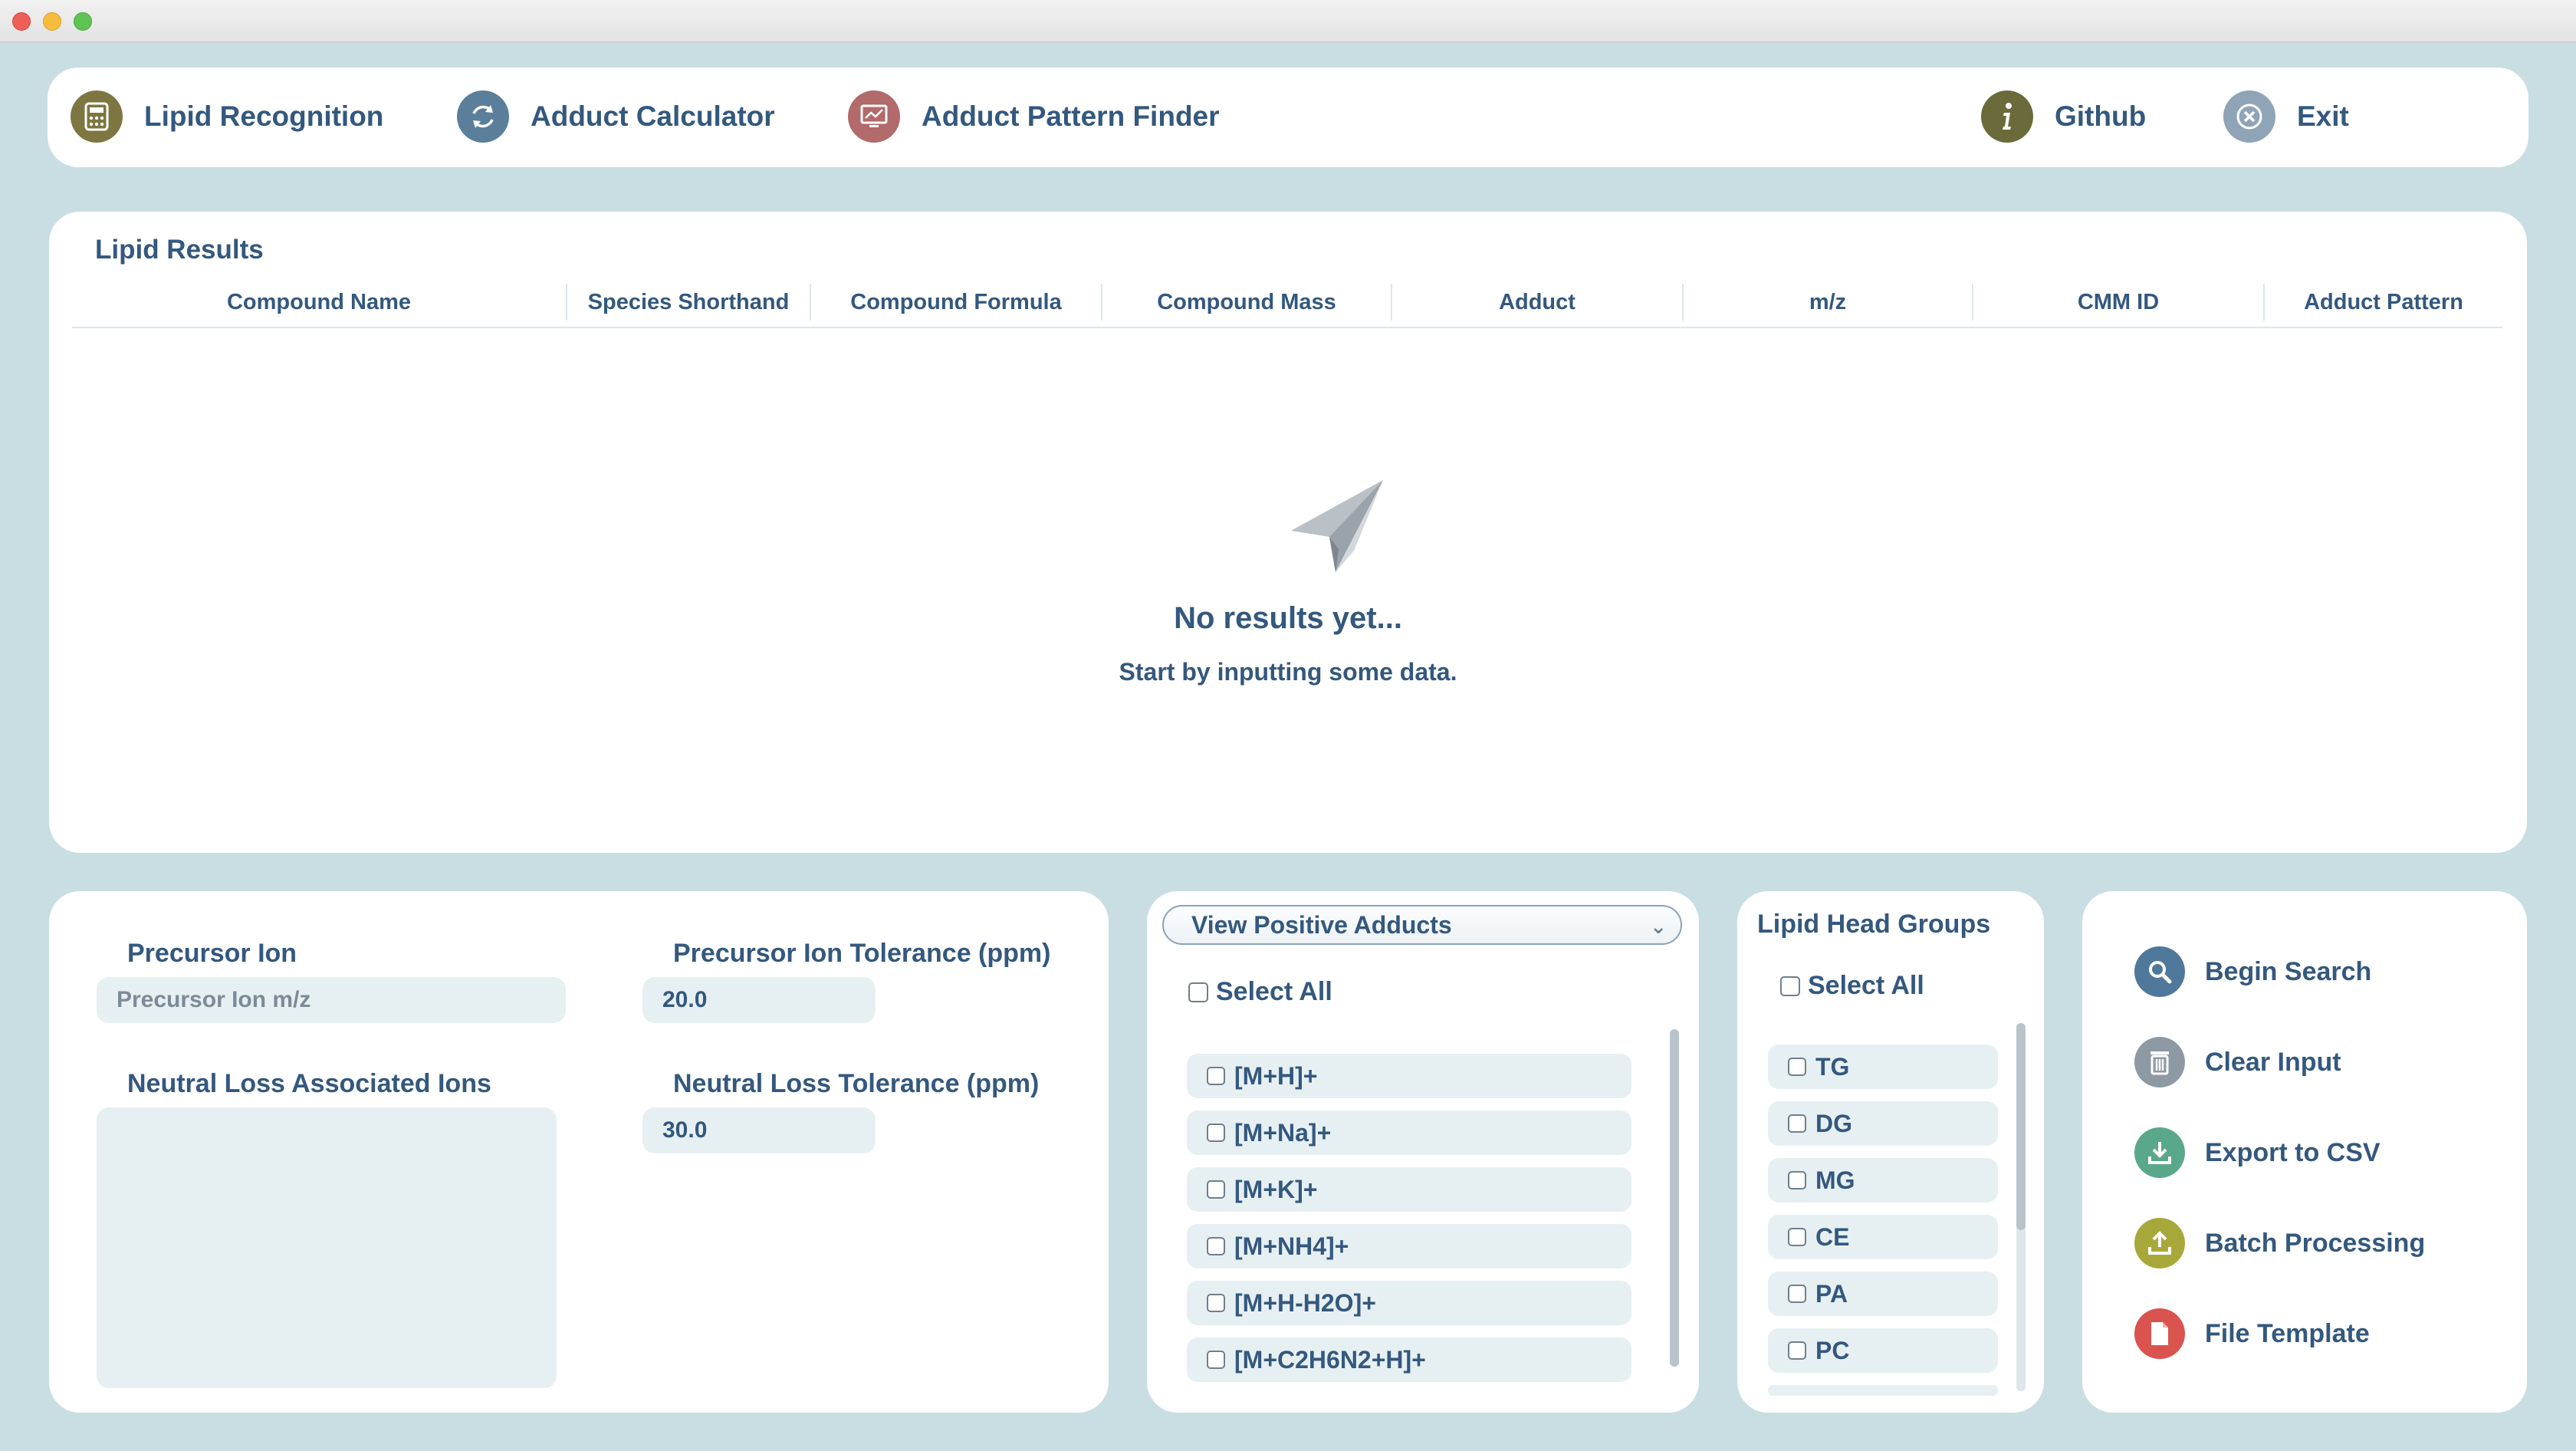  I want to click on file-icon, so click(2159, 1333).